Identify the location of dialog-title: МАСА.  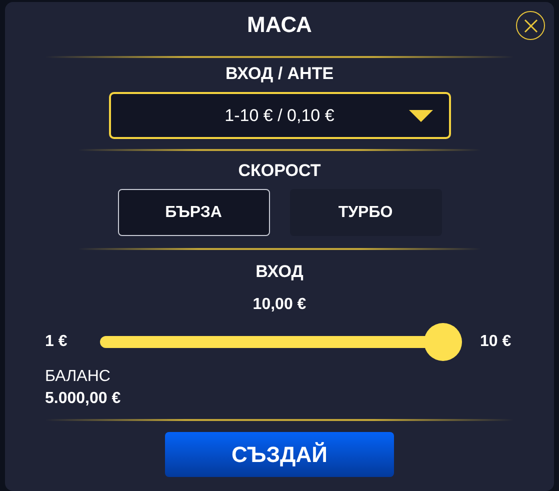
(279, 25).